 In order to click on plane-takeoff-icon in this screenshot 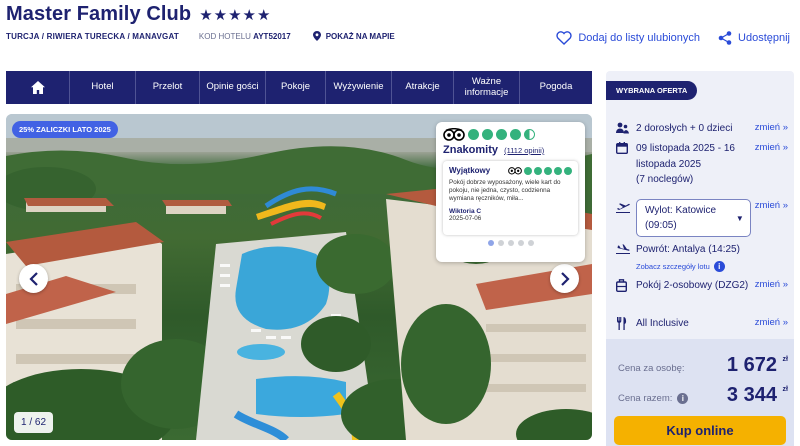, I will do `click(626, 218)`.